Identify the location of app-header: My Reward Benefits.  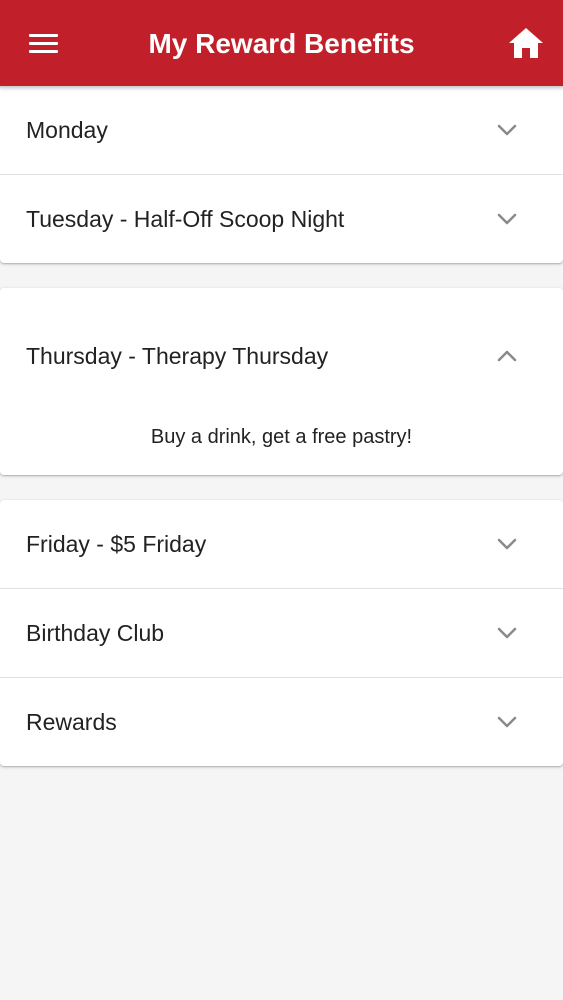
(281, 43).